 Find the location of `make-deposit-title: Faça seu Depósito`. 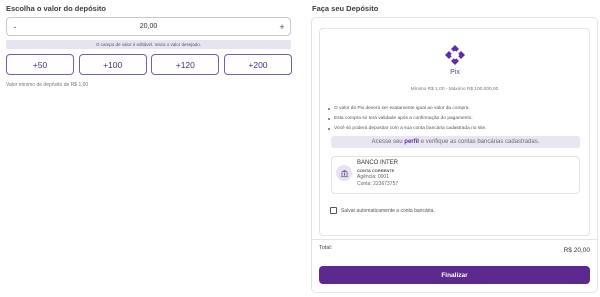

make-deposit-title: Faça seu Depósito is located at coordinates (345, 8).